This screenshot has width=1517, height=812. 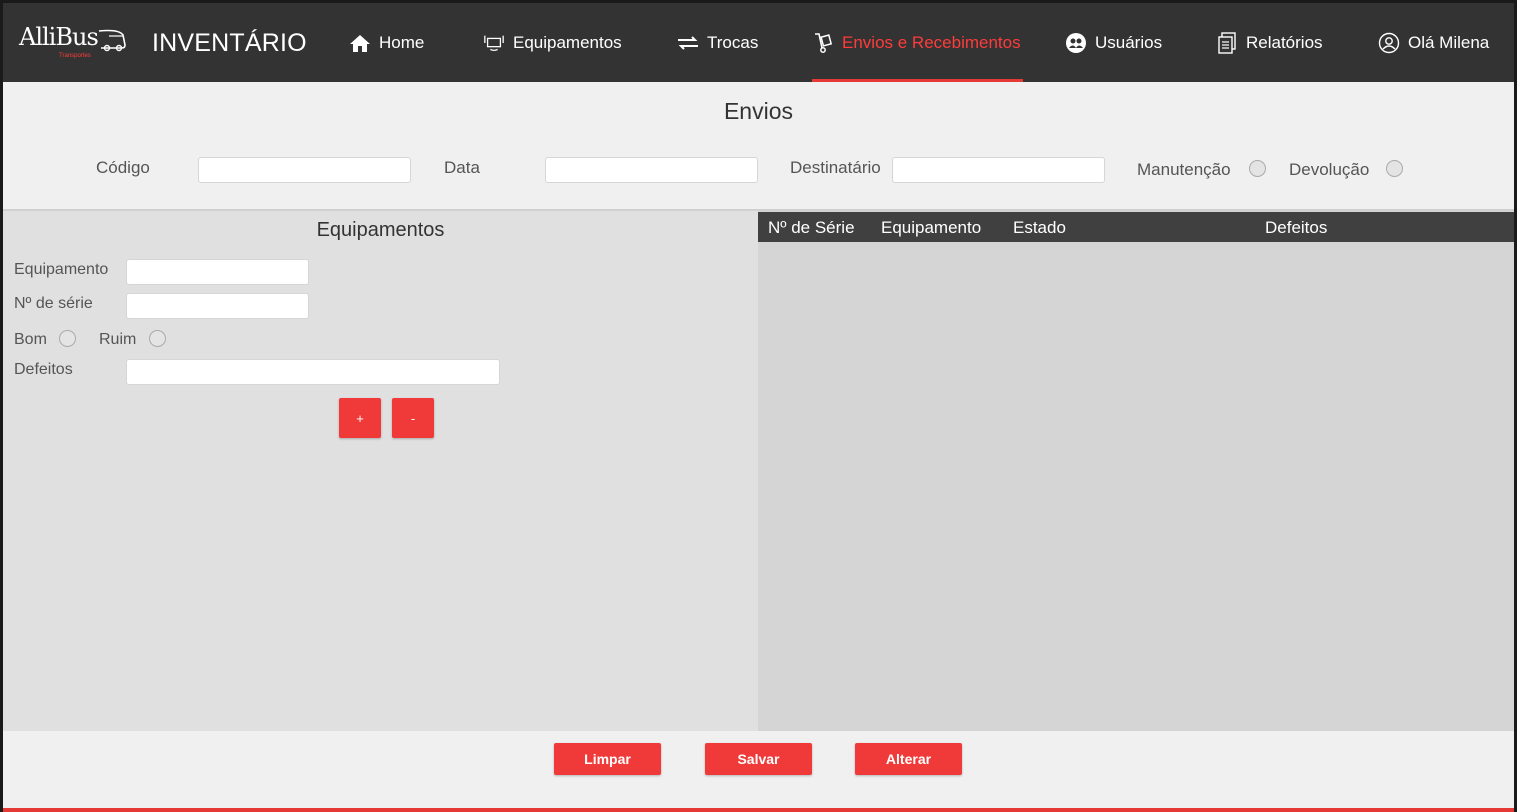 What do you see at coordinates (651, 170) in the screenshot?
I see `data-input` at bounding box center [651, 170].